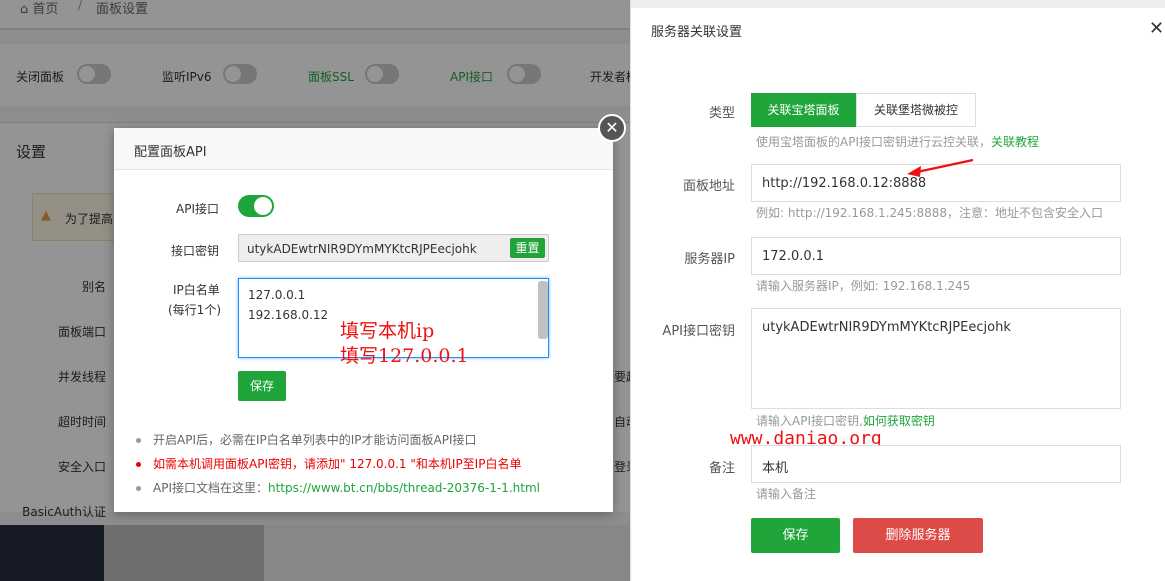 This screenshot has height=581, width=1165. Describe the element at coordinates (936, 464) in the screenshot. I see `note-input: 本机` at that location.